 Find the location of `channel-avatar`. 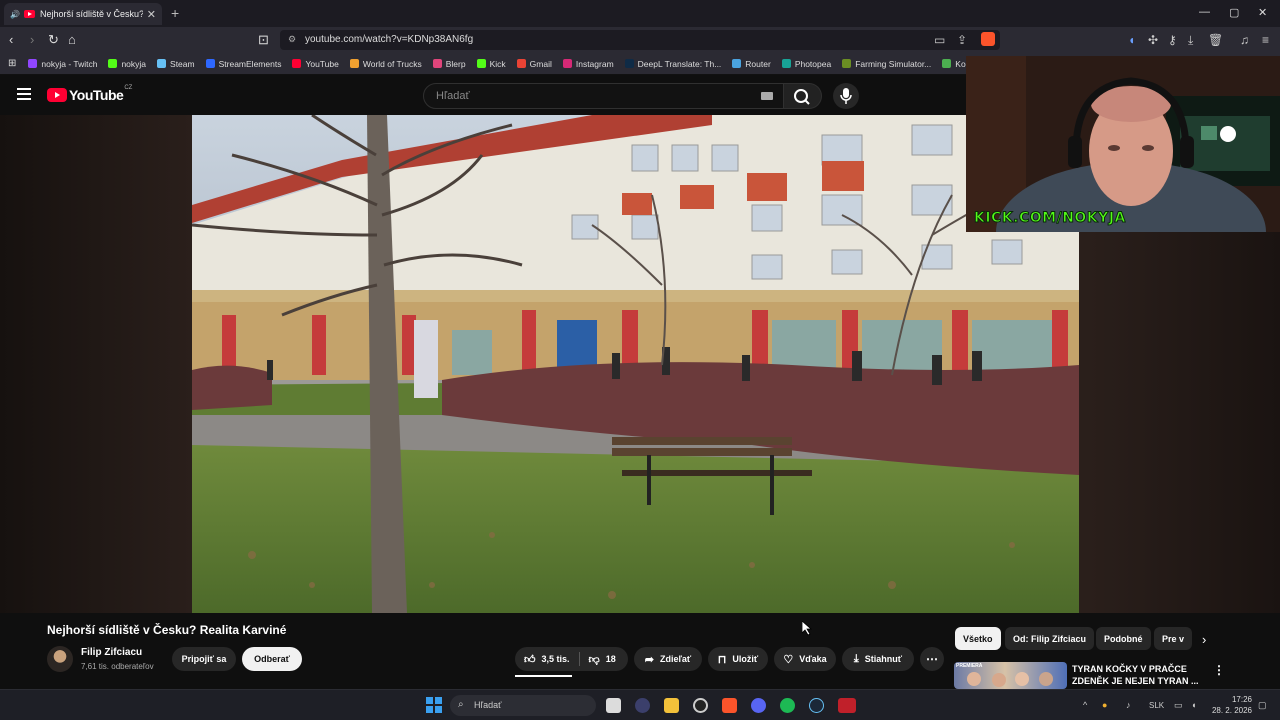

channel-avatar is located at coordinates (60, 659).